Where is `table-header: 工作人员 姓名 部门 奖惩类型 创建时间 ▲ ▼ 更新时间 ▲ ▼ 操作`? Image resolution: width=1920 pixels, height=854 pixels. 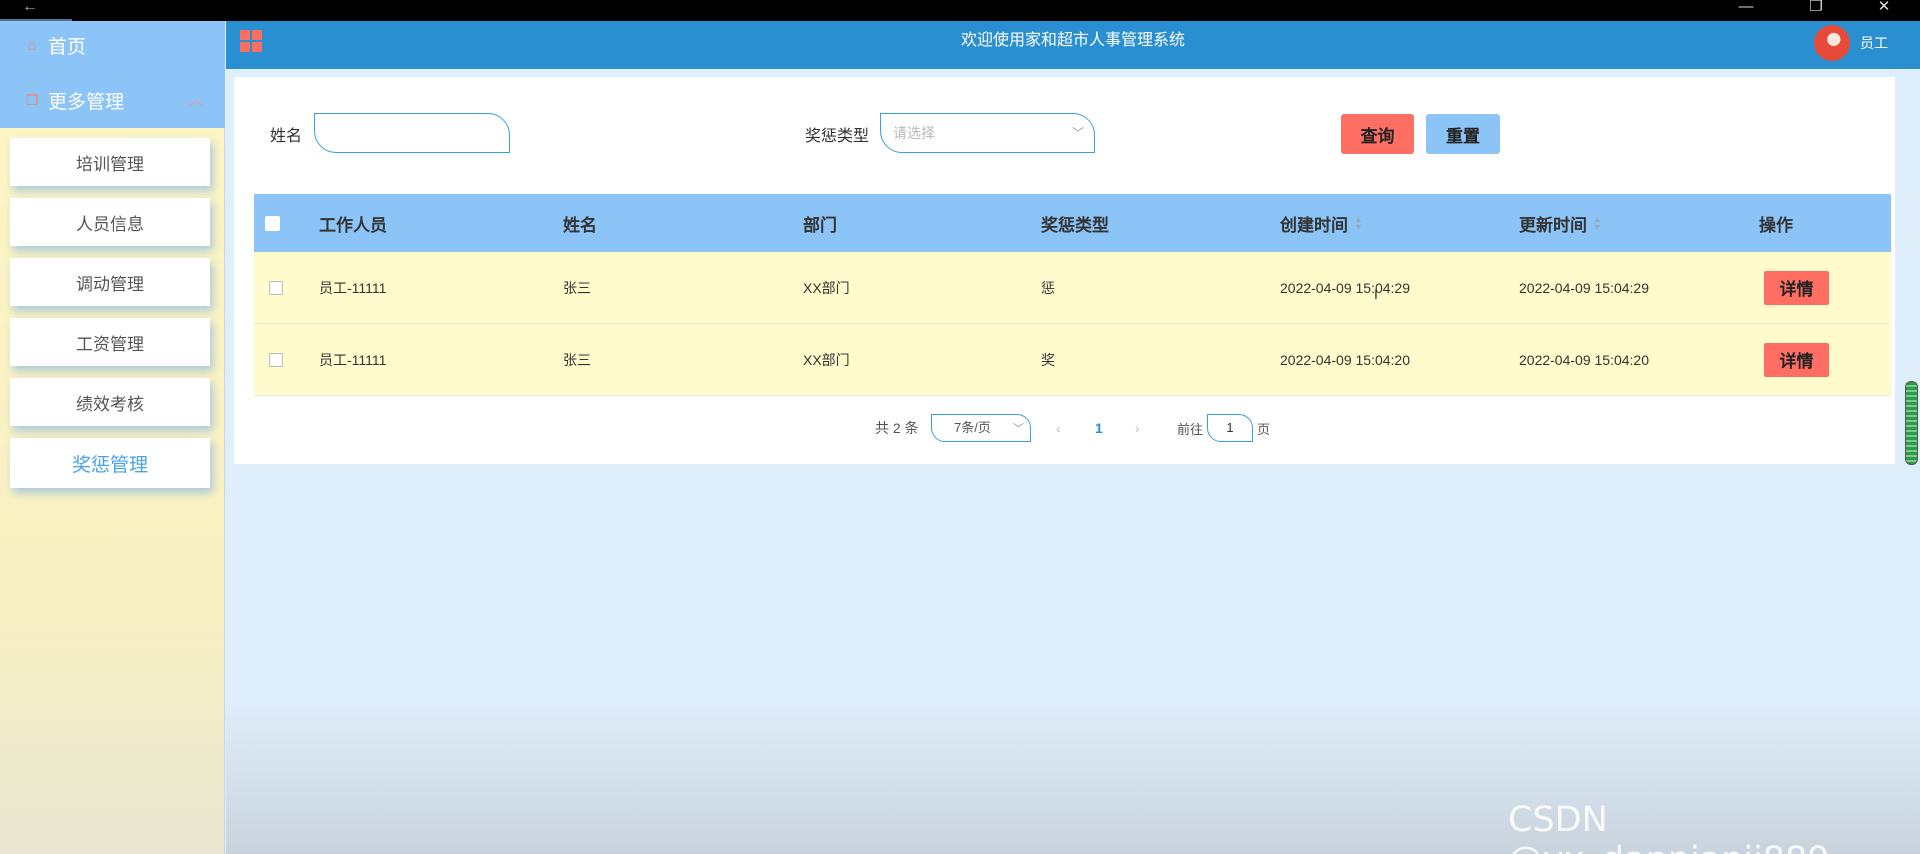
table-header: 工作人员 姓名 部门 奖惩类型 创建时间 ▲ ▼ 更新时间 ▲ ▼ 操作 is located at coordinates (1072, 223).